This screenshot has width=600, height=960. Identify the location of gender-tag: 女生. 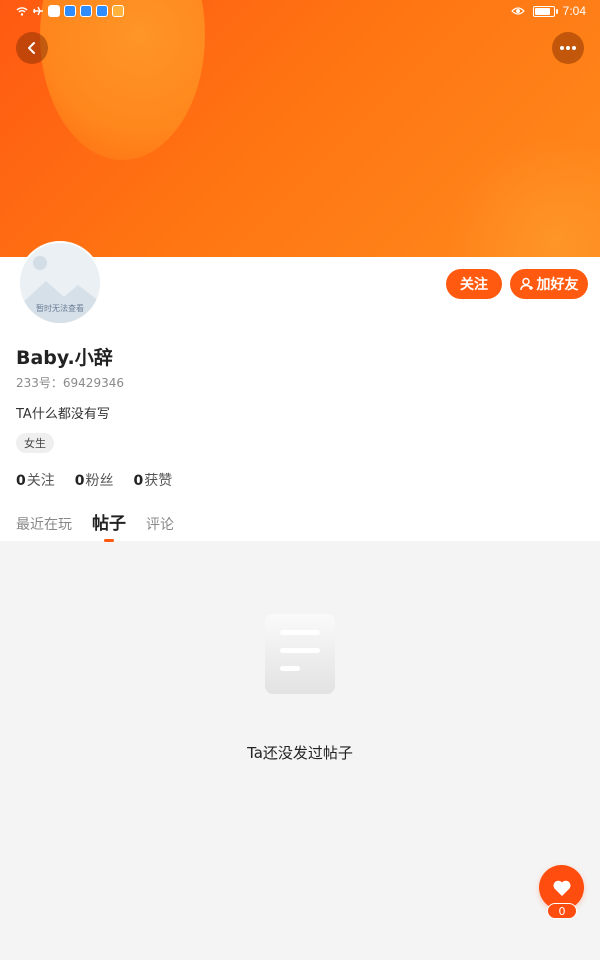
(35, 443).